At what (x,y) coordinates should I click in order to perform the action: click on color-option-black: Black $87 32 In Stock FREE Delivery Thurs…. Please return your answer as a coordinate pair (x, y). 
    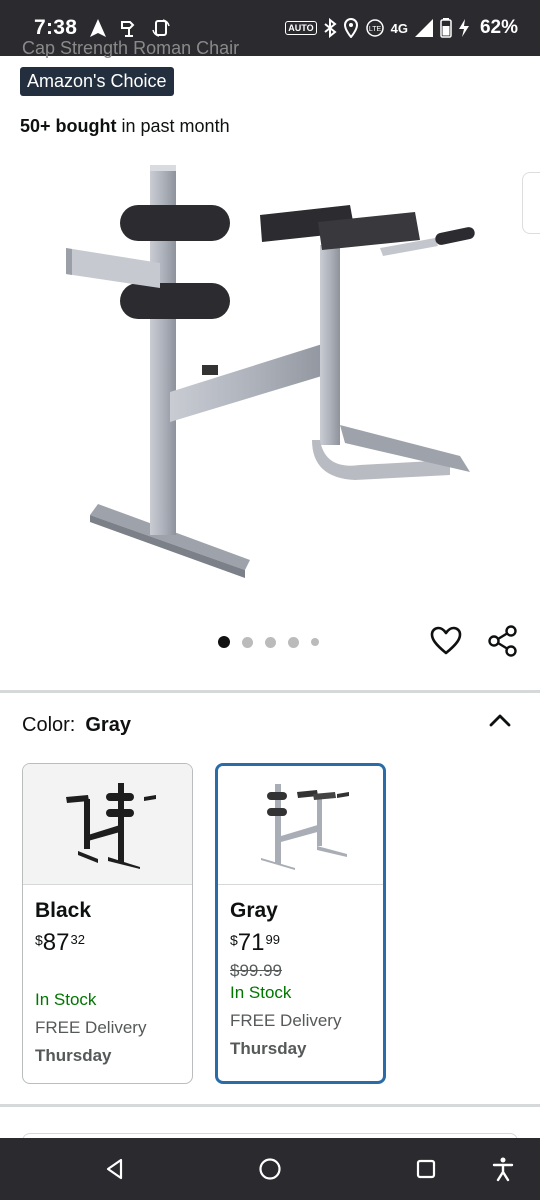
    Looking at the image, I should click on (107, 923).